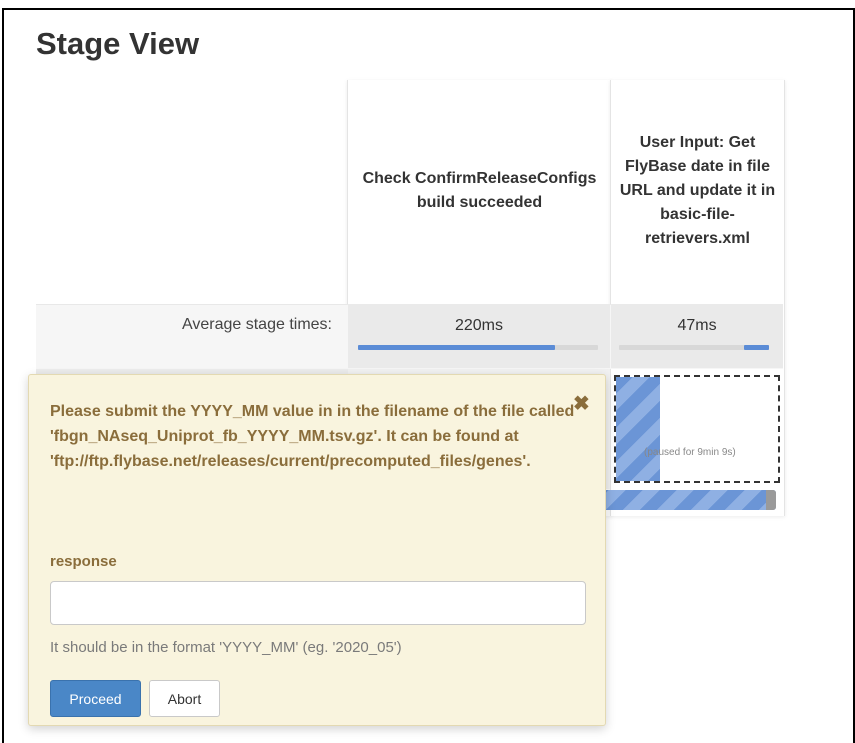 Image resolution: width=855 pixels, height=743 pixels. What do you see at coordinates (697, 336) in the screenshot?
I see `avg-time-cell-2: 47ms` at bounding box center [697, 336].